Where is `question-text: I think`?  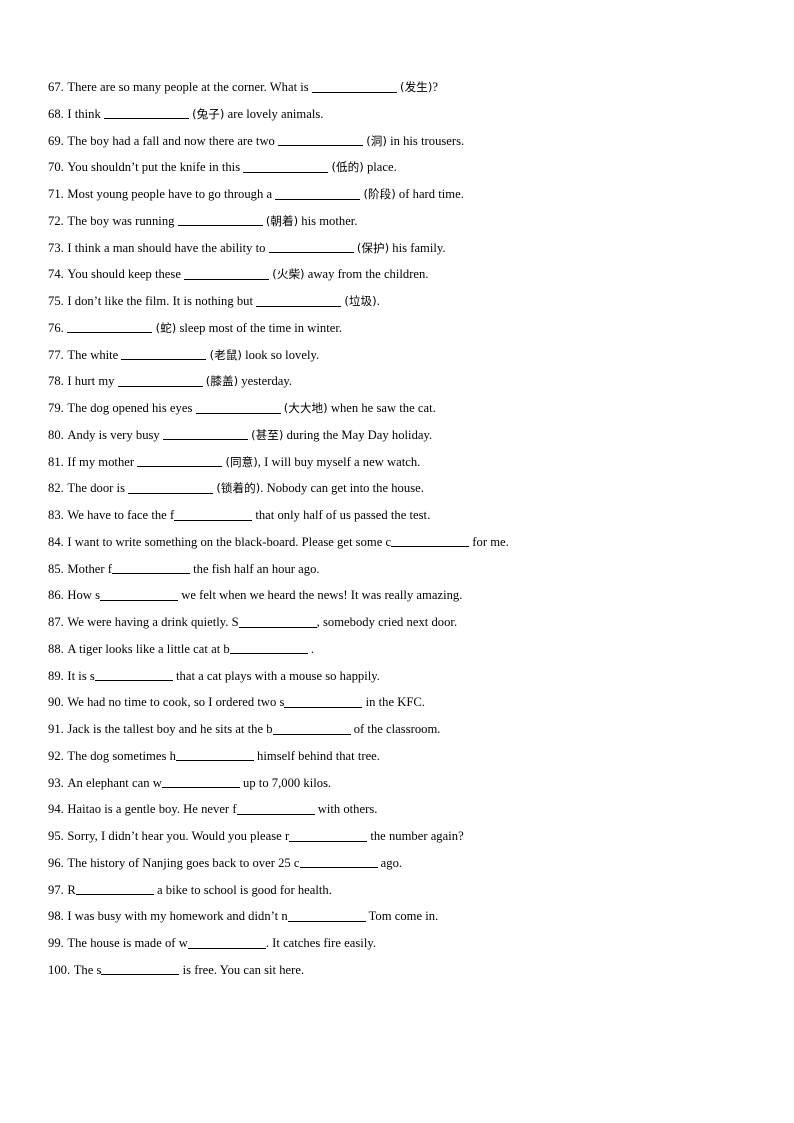 question-text: I think is located at coordinates (85, 113).